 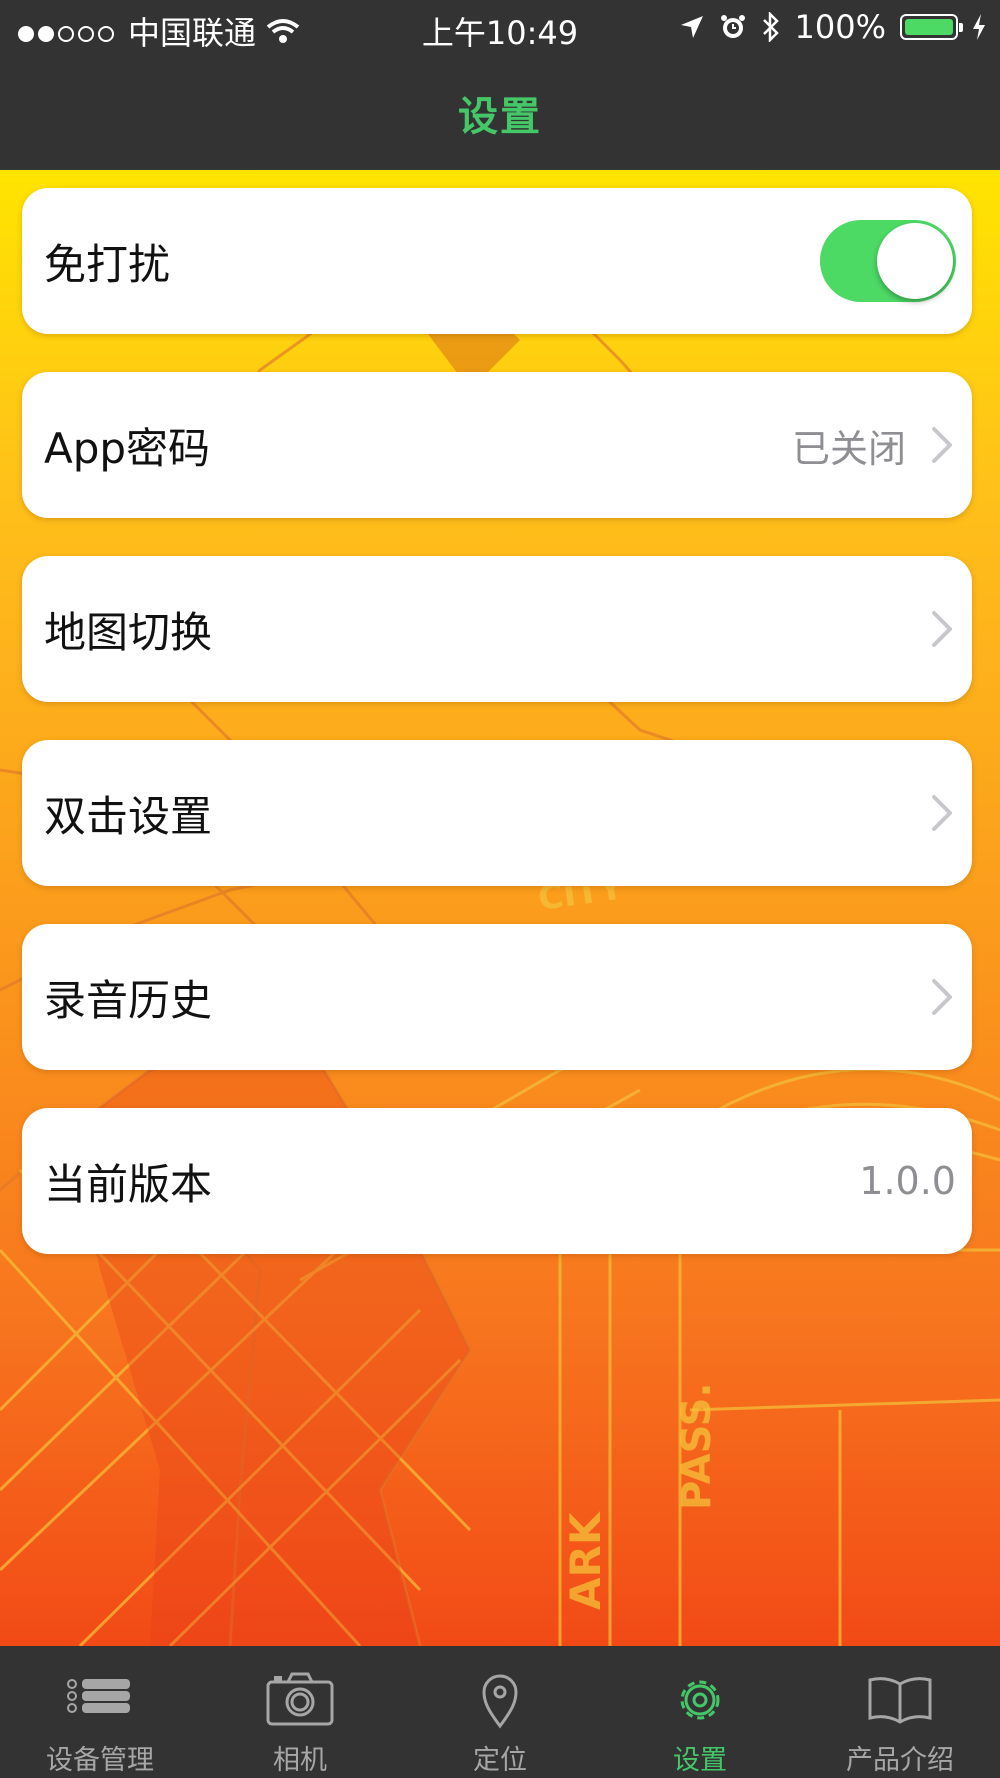 What do you see at coordinates (500, 28) in the screenshot?
I see `status-bar: 中国联通 上午10:49 100%` at bounding box center [500, 28].